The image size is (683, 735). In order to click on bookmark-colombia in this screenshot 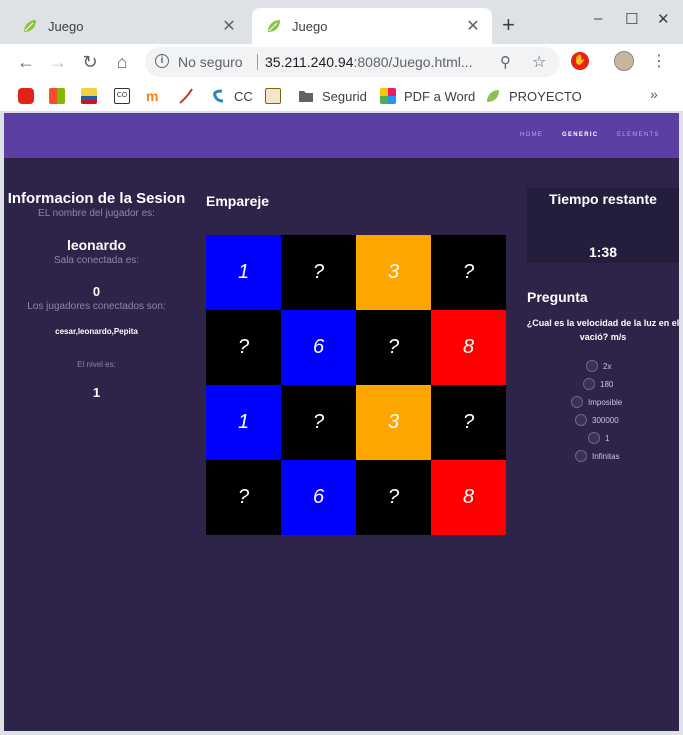, I will do `click(89, 96)`.